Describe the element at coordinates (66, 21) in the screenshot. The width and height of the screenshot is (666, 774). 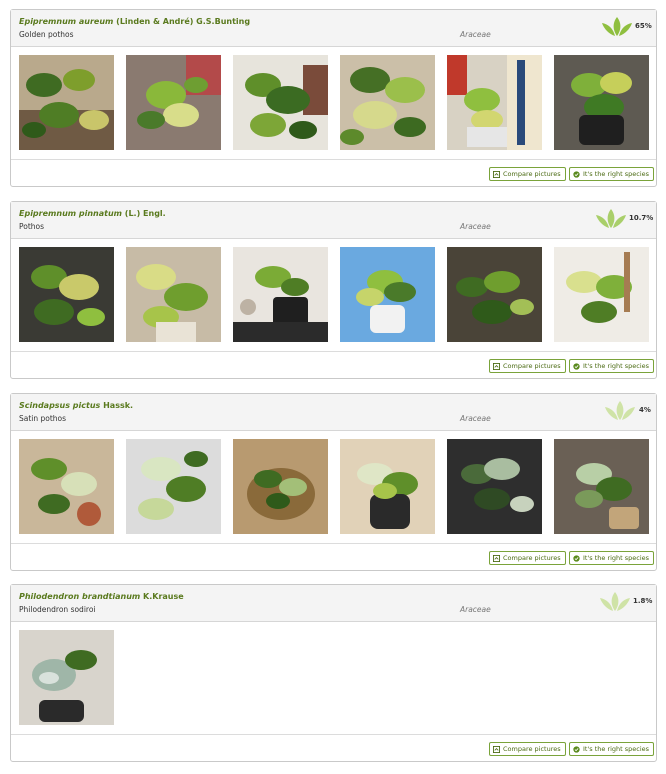
I see `species-name: Epipremnum aureum` at that location.